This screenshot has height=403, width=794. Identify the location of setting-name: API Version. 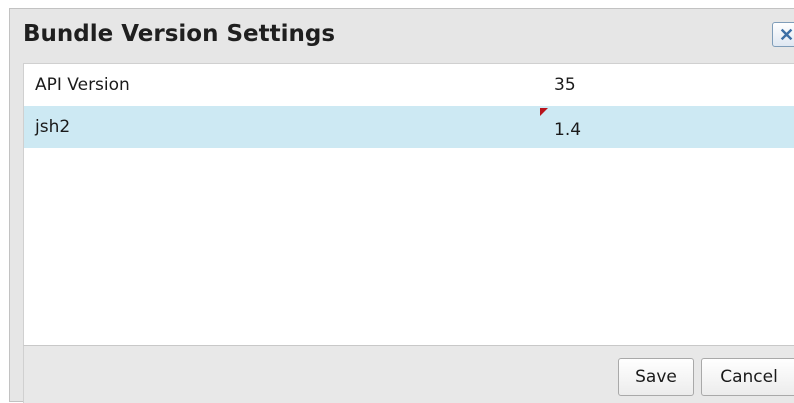
(82, 85).